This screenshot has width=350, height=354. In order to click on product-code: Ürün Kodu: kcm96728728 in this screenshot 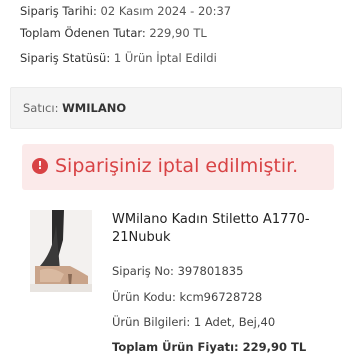, I will do `click(187, 297)`.